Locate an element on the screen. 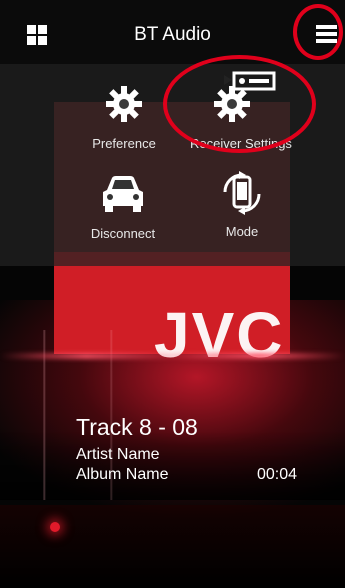  menu-item-mode: Mode is located at coordinates (242, 204).